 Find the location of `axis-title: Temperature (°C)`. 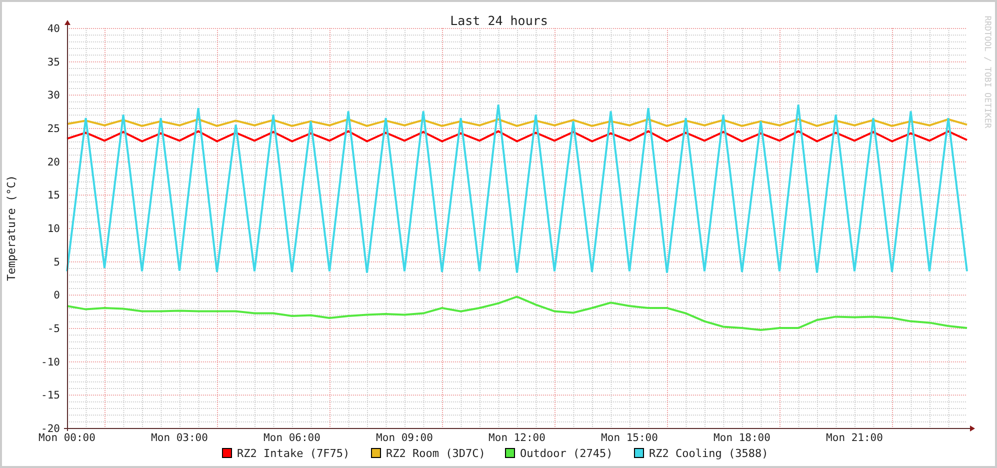

axis-title: Temperature (°C) is located at coordinates (11, 228).